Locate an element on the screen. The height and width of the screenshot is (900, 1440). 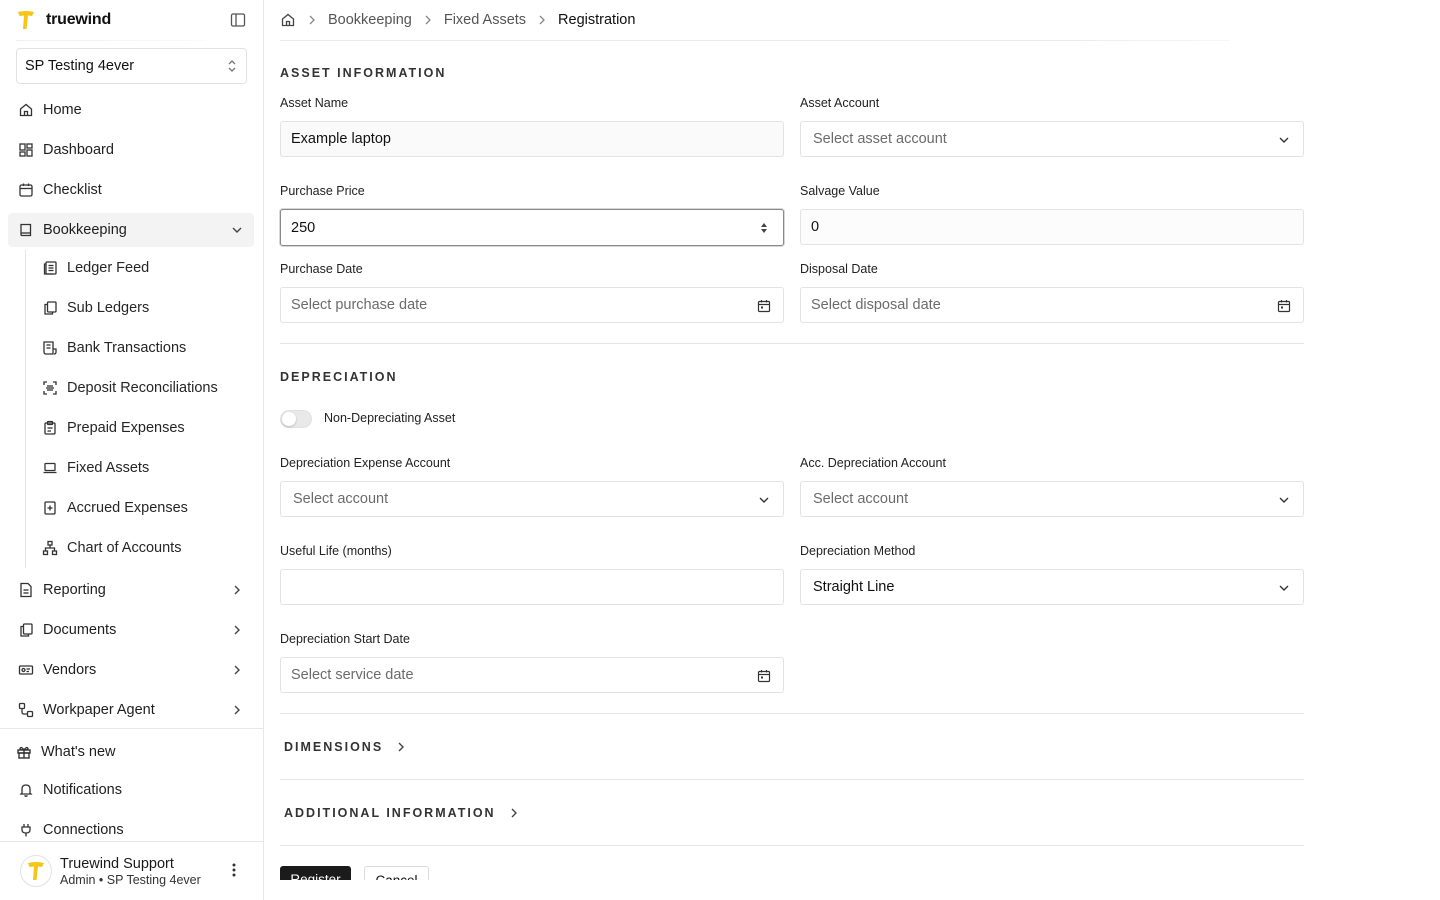
plug-icon is located at coordinates (26, 830).